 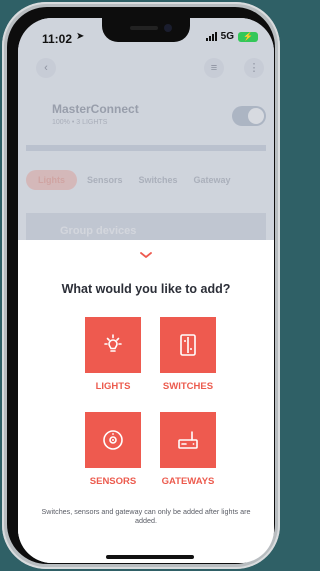 I want to click on network-label: 5G, so click(x=227, y=36).